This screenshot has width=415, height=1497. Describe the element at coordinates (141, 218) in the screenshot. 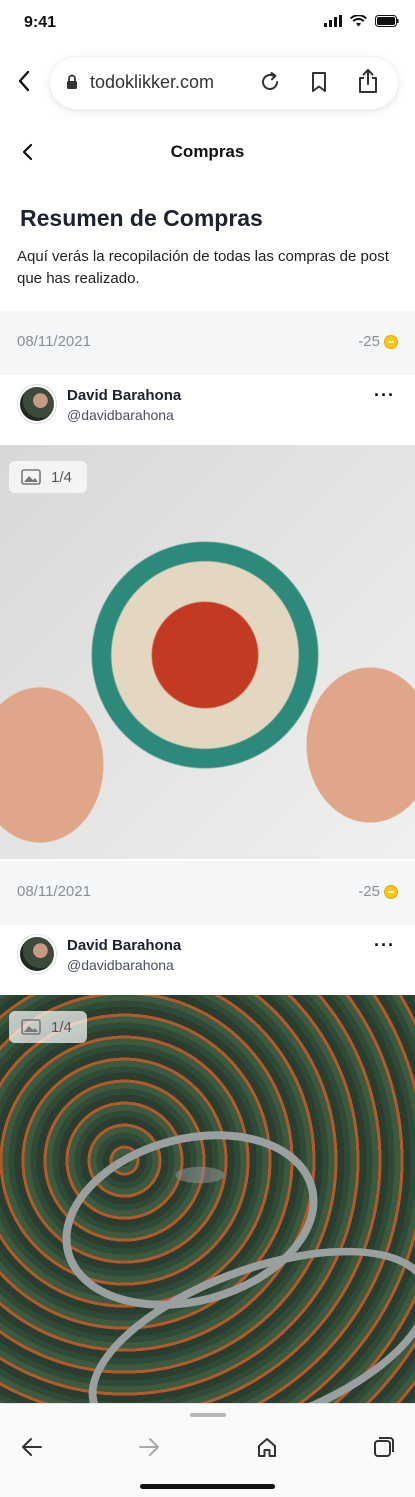

I see `summary-title: Resumen de Compras` at that location.